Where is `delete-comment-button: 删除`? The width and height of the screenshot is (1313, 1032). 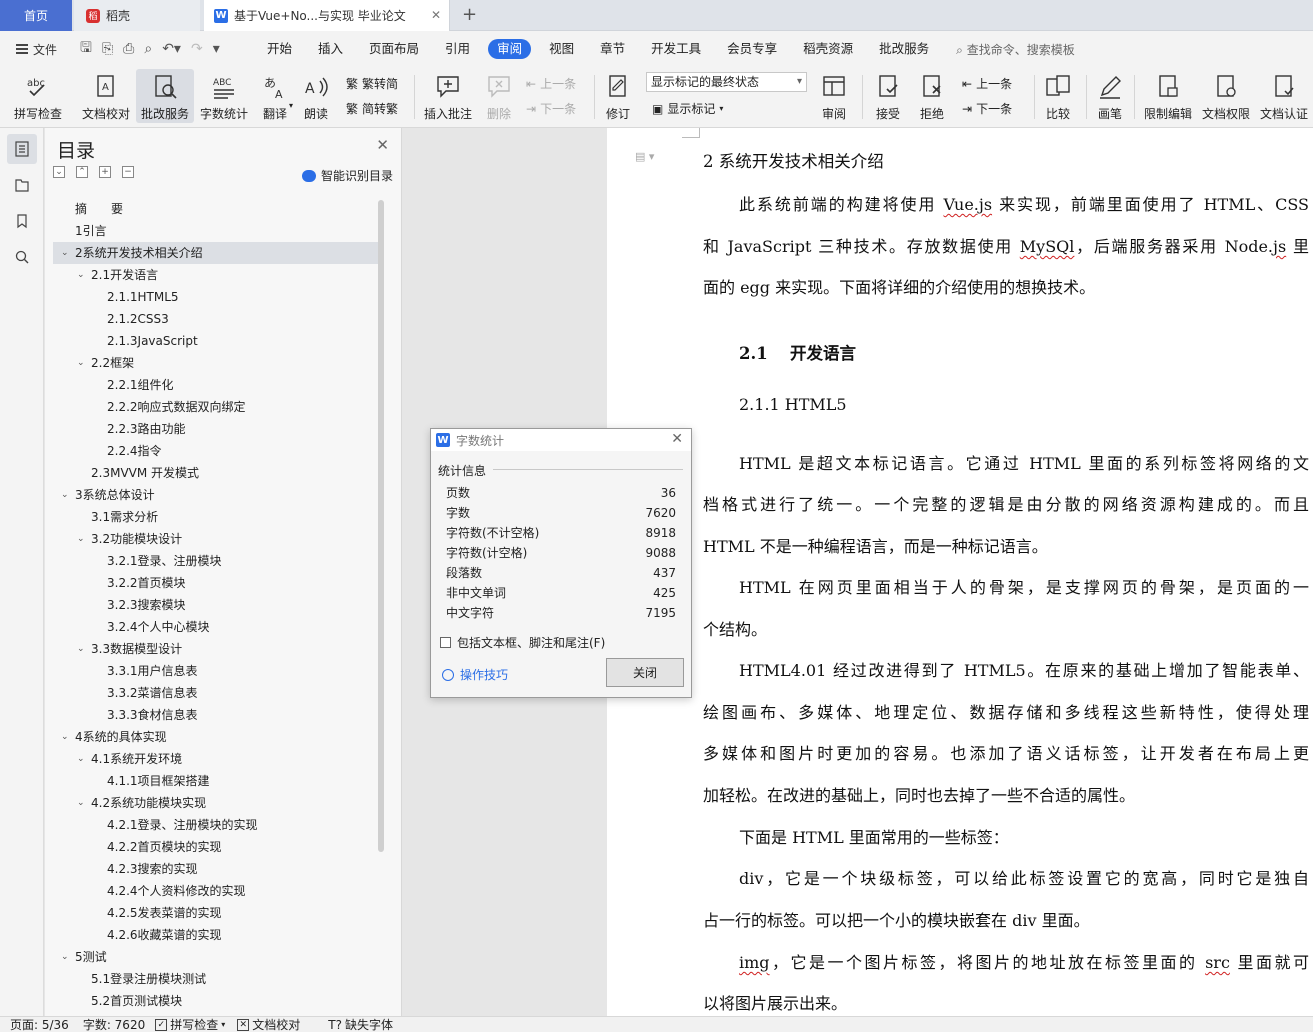
delete-comment-button: 删除 is located at coordinates (499, 96).